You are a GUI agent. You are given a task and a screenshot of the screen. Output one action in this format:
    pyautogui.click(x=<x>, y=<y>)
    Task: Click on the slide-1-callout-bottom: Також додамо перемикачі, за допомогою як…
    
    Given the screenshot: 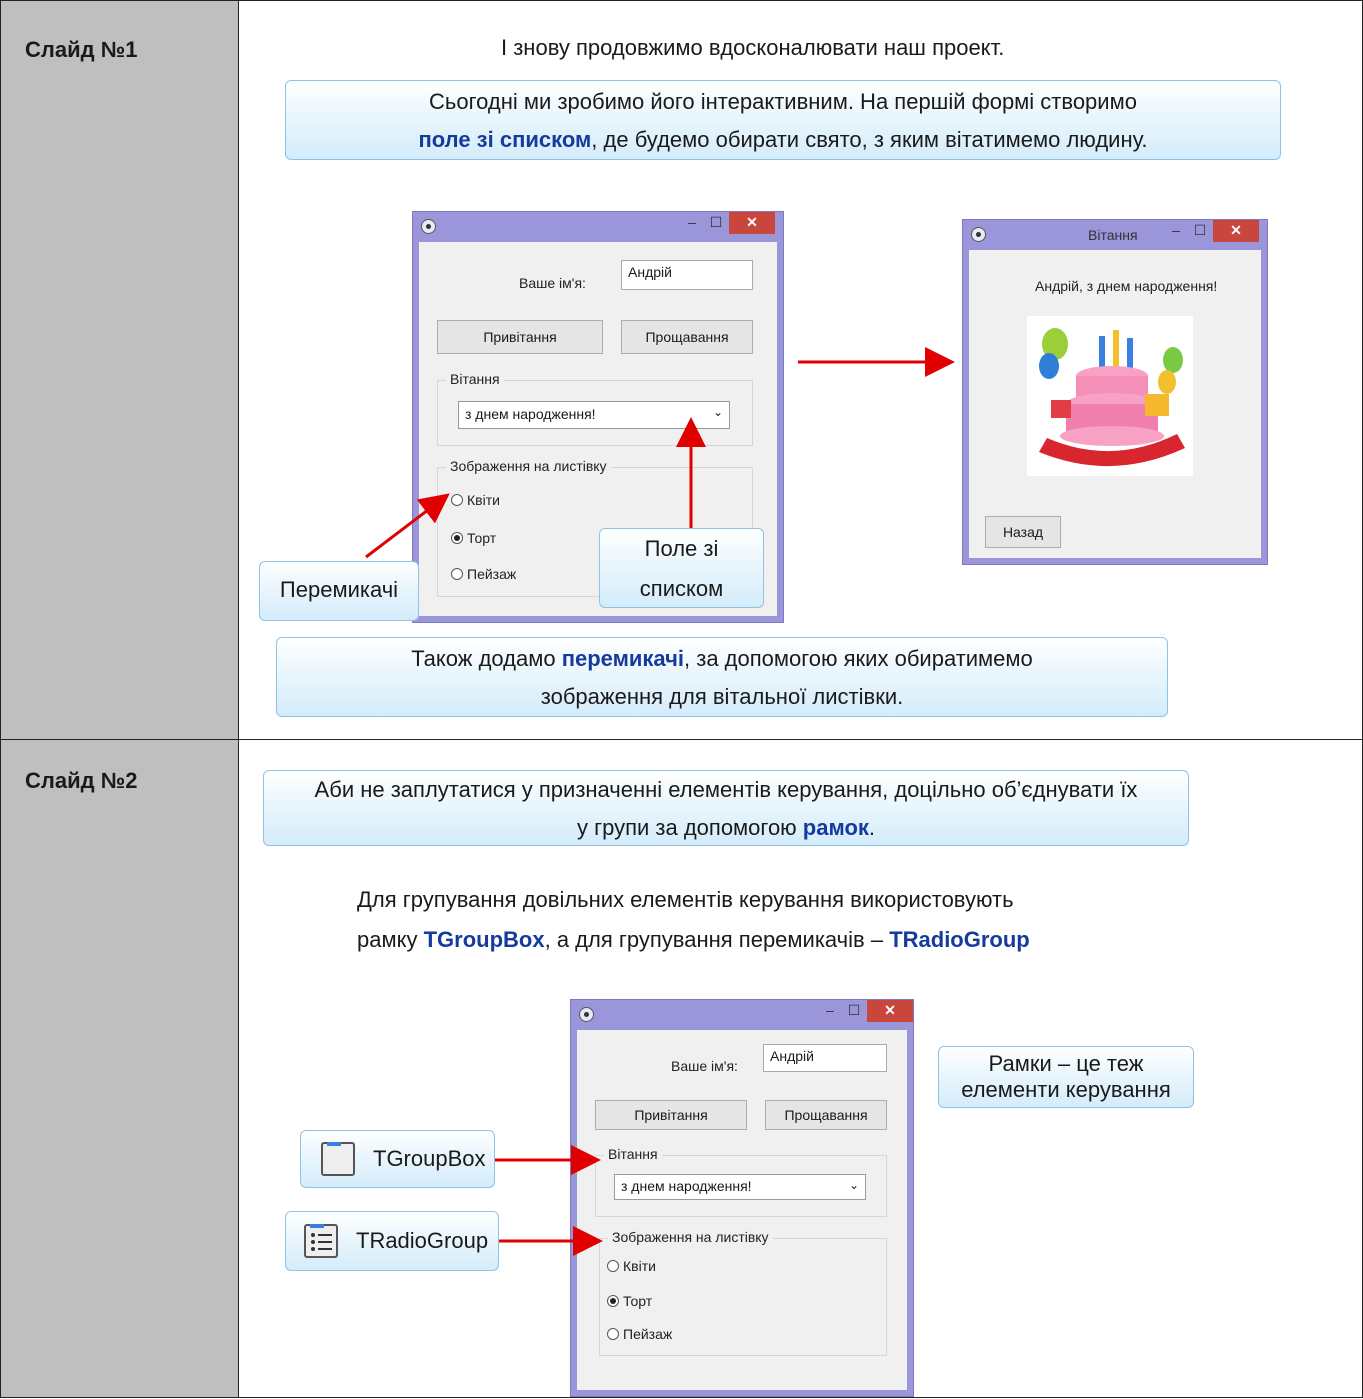 What is the action you would take?
    pyautogui.click(x=722, y=677)
    